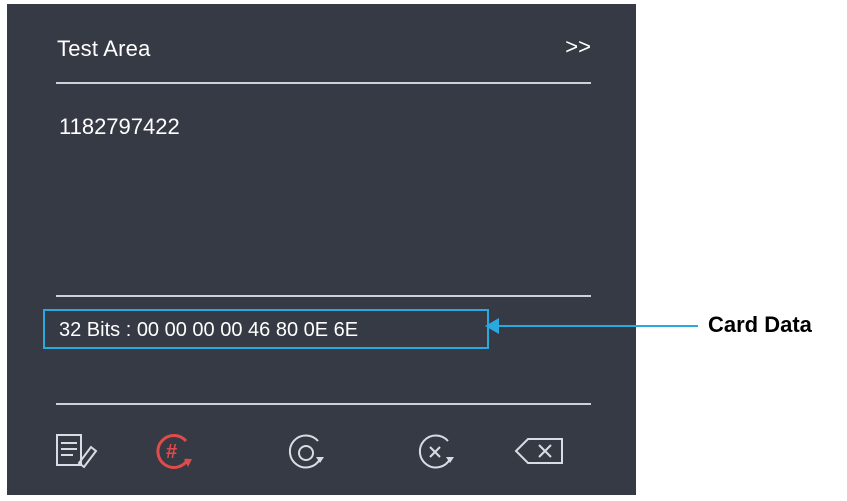  I want to click on panel-title: Test Area, so click(104, 48).